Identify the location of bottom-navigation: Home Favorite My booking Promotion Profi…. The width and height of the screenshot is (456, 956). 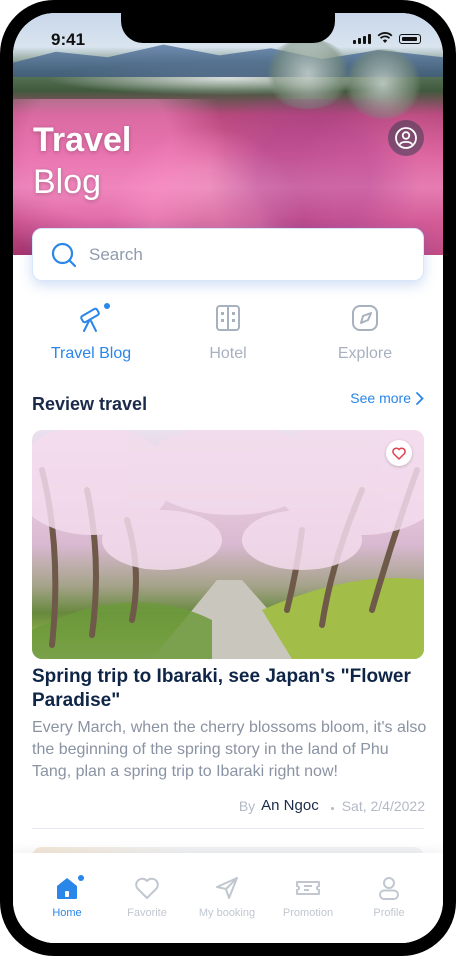
(228, 898).